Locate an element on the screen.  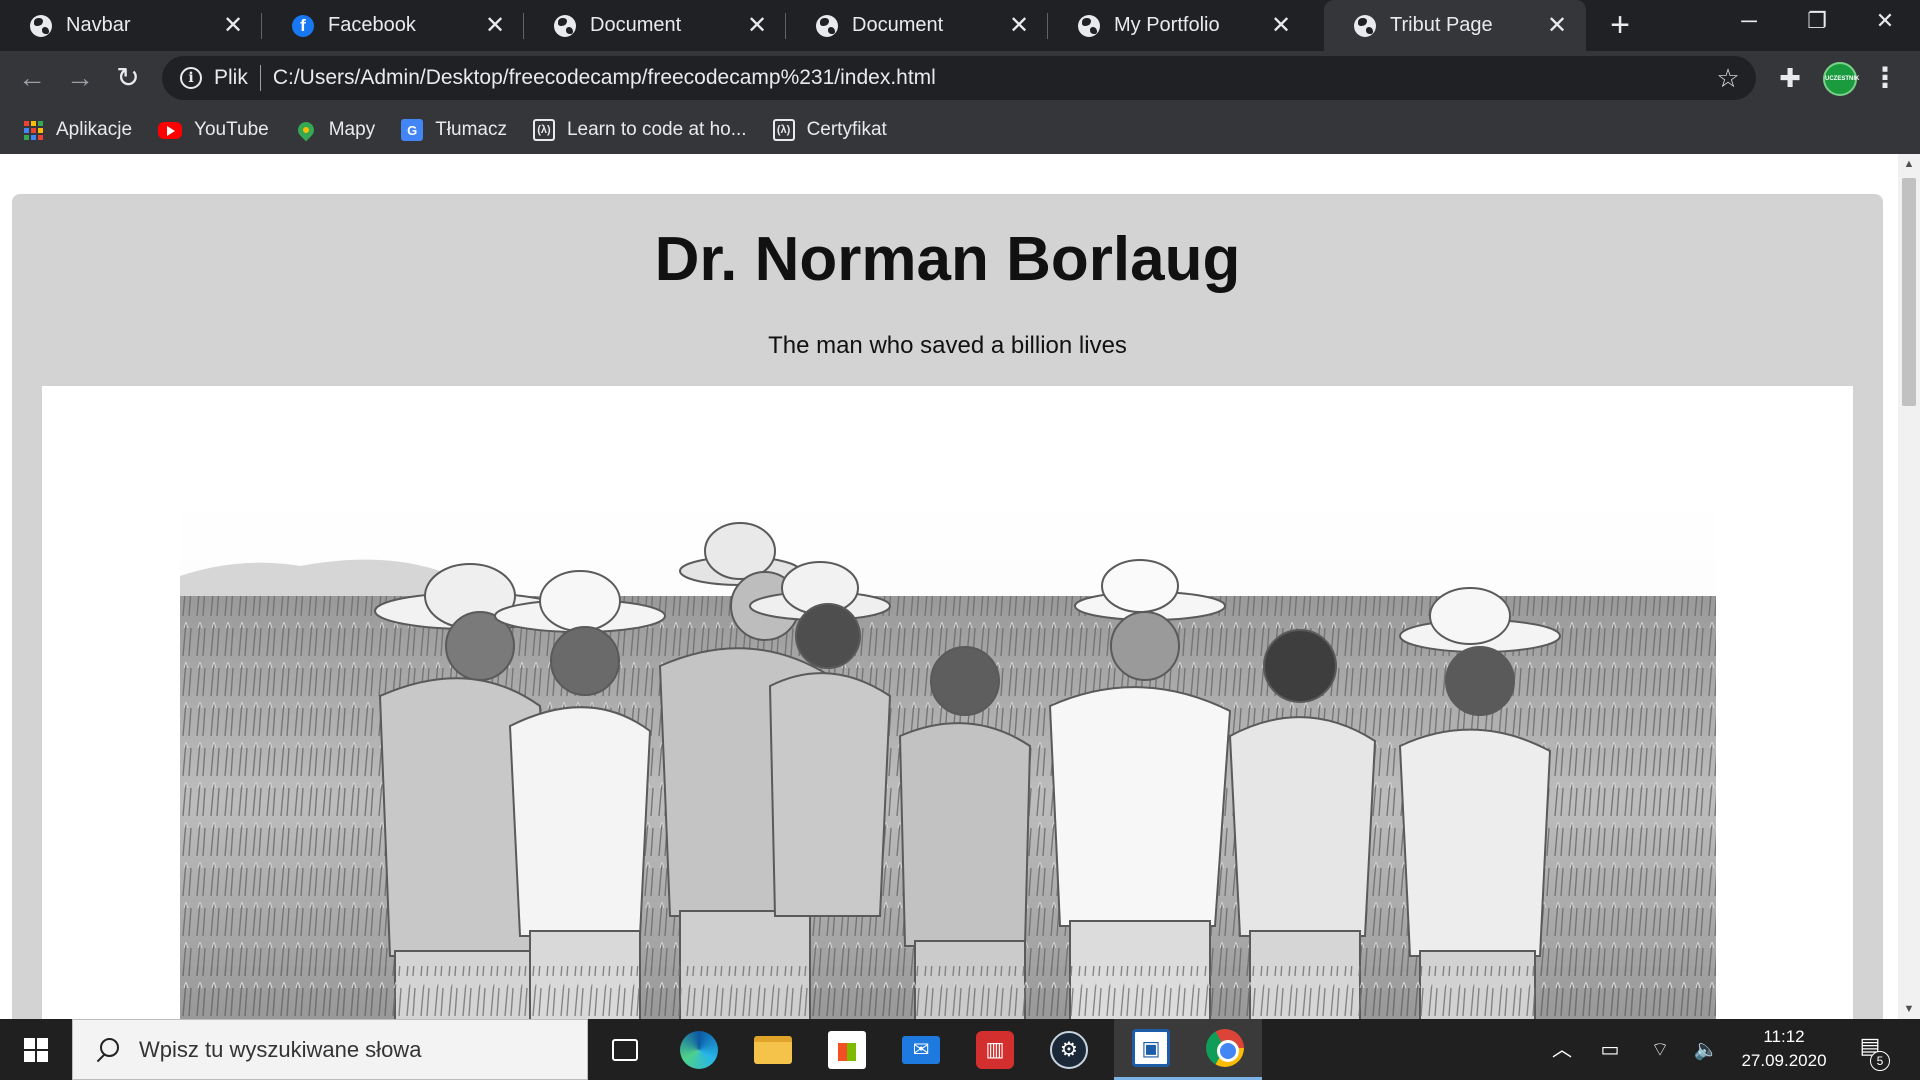
taskbar-steam: ⚙ is located at coordinates (1069, 1049).